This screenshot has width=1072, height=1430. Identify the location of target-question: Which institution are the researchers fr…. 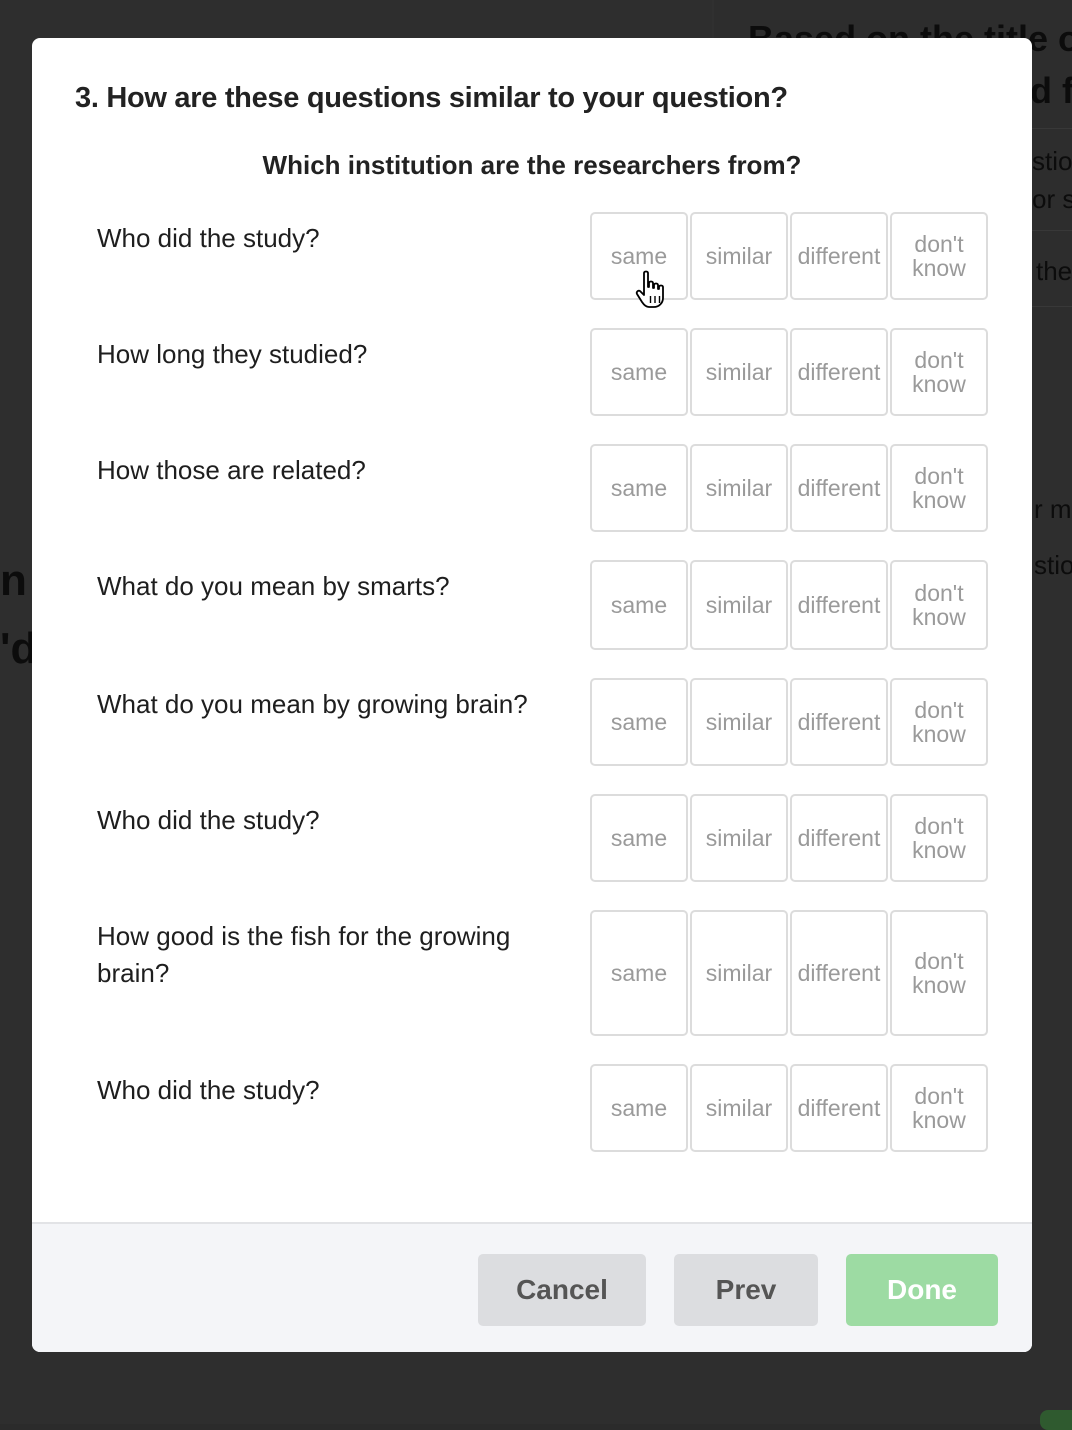
(532, 165).